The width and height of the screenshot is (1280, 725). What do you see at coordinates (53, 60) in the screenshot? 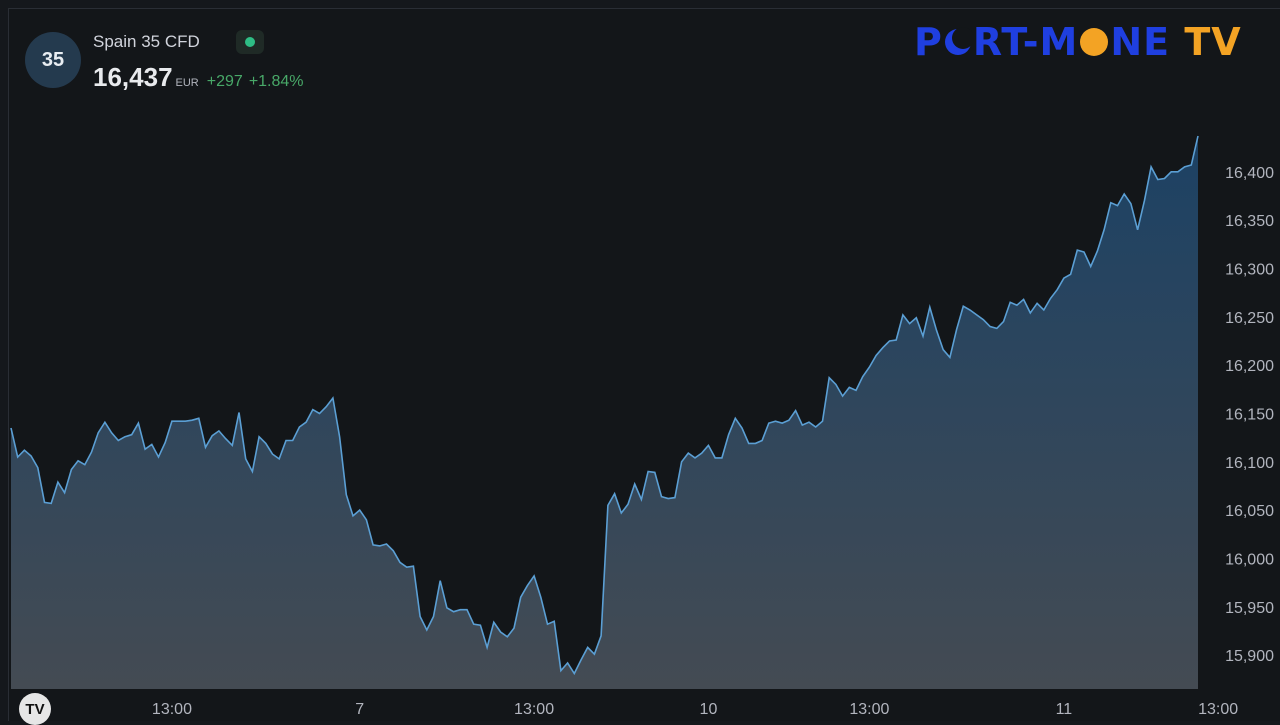
I see `symbol-badge: 35` at bounding box center [53, 60].